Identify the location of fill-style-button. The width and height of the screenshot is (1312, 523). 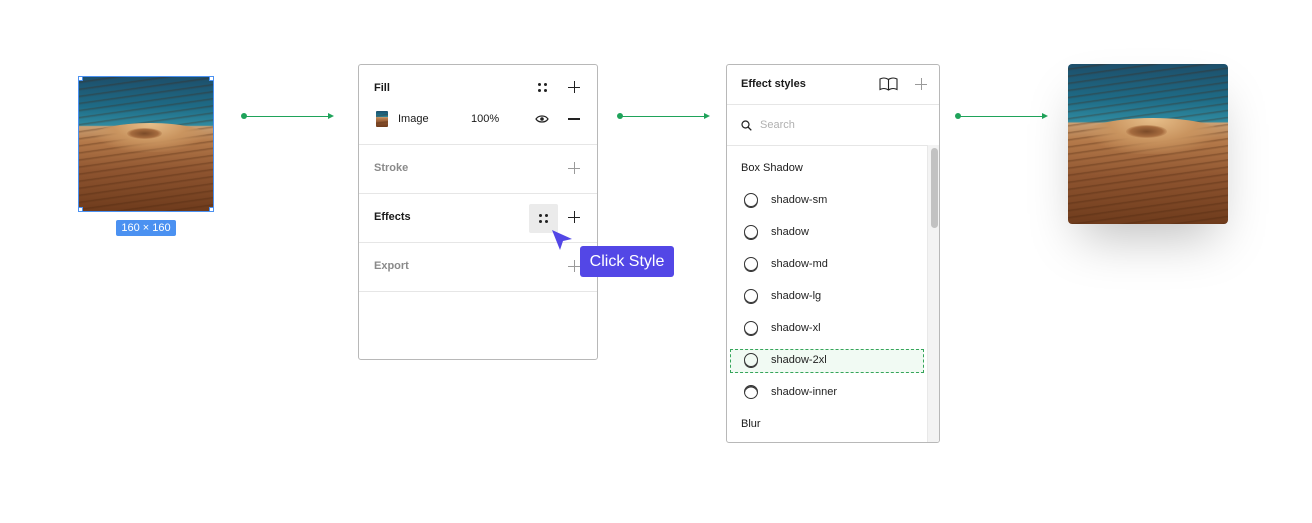
(542, 87).